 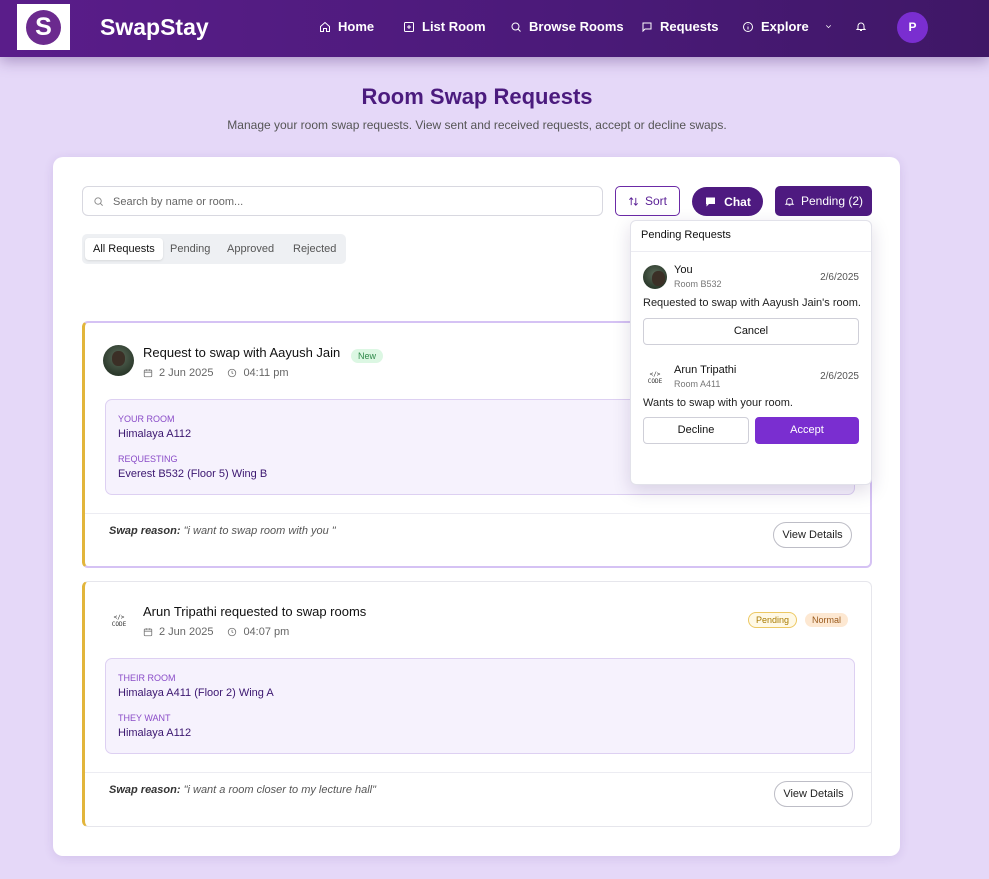 I want to click on nav-list-room: List Room, so click(x=444, y=26).